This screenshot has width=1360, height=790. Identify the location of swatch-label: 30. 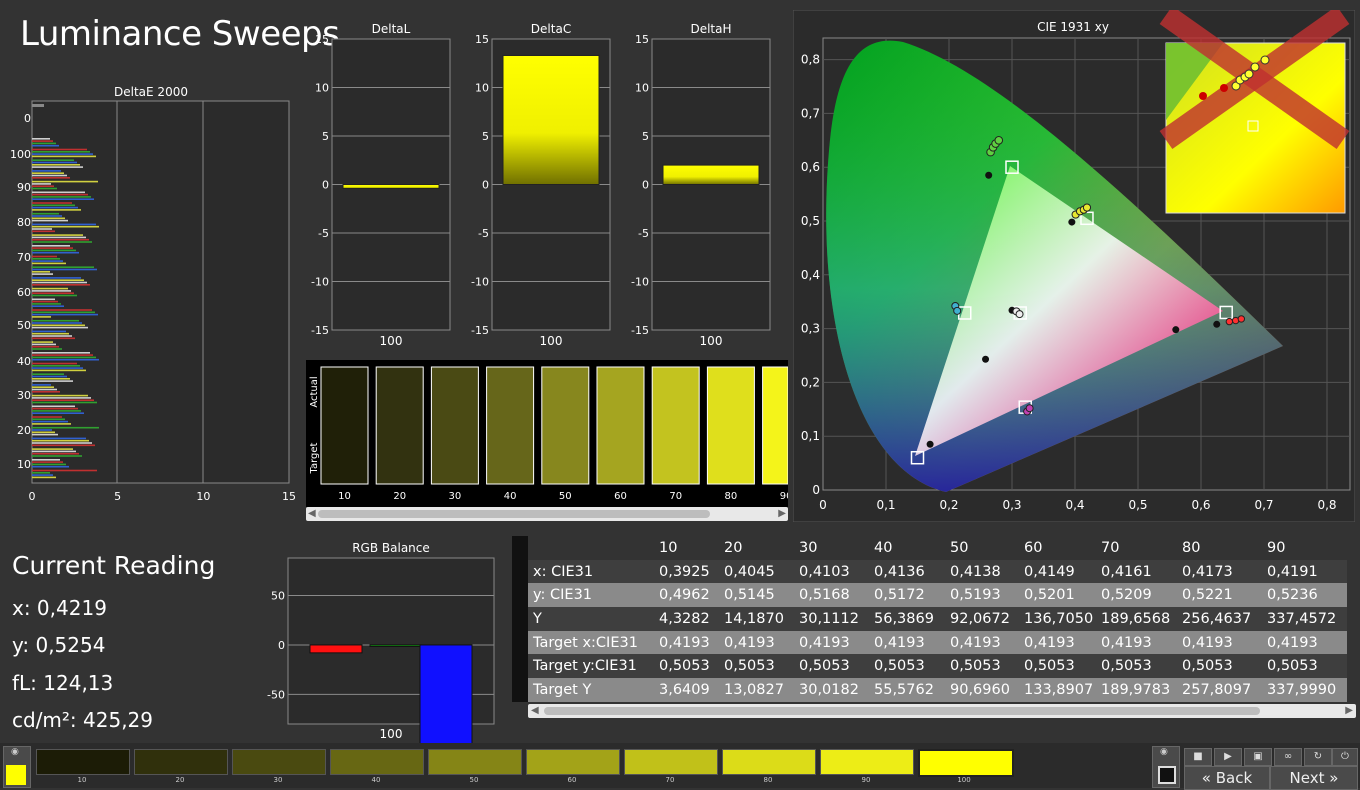
(455, 496).